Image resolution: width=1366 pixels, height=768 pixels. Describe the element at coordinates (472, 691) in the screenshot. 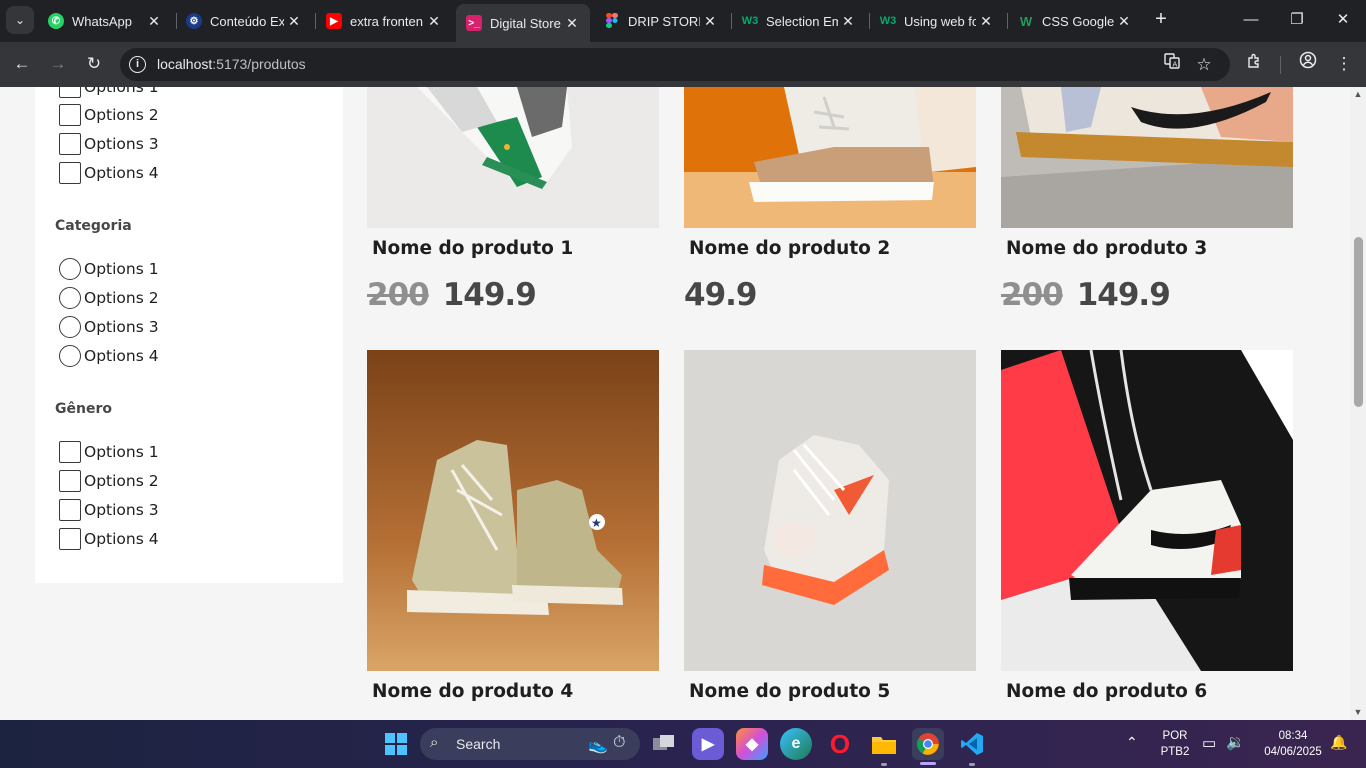

I see `product-name: Nome do produto 4` at that location.